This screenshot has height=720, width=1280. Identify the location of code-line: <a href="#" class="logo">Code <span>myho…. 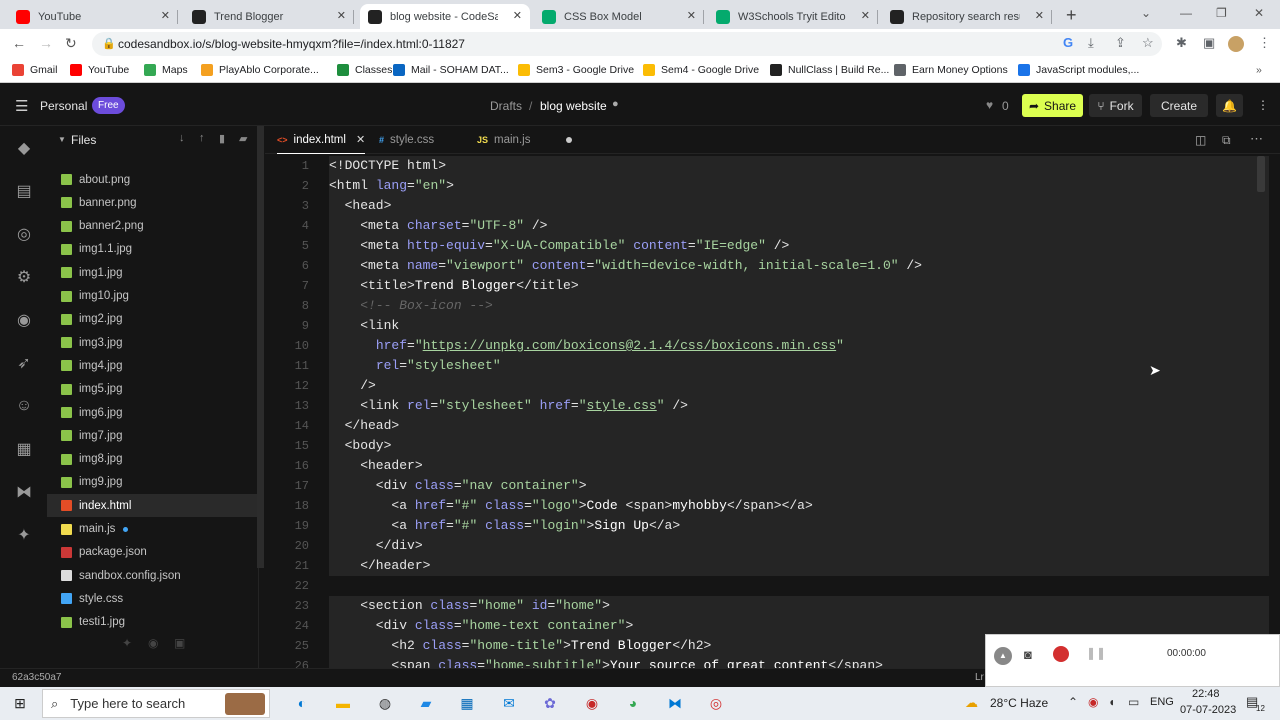
(570, 506).